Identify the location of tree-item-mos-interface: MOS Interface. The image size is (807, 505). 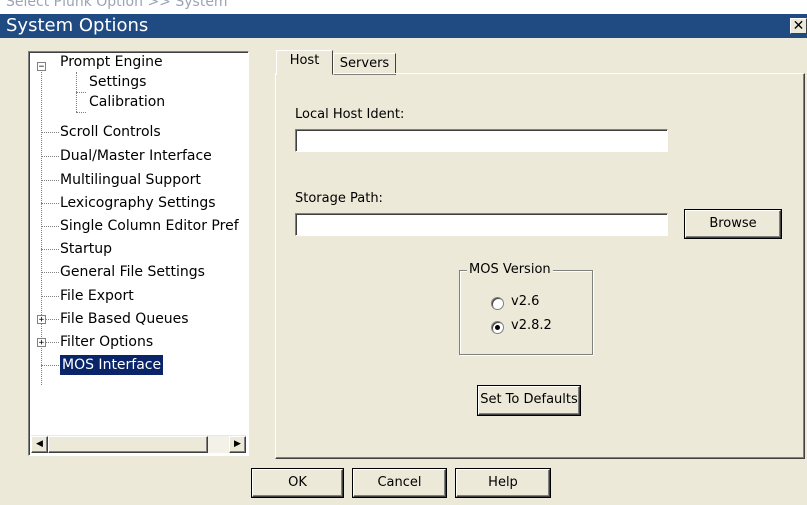
(111, 365).